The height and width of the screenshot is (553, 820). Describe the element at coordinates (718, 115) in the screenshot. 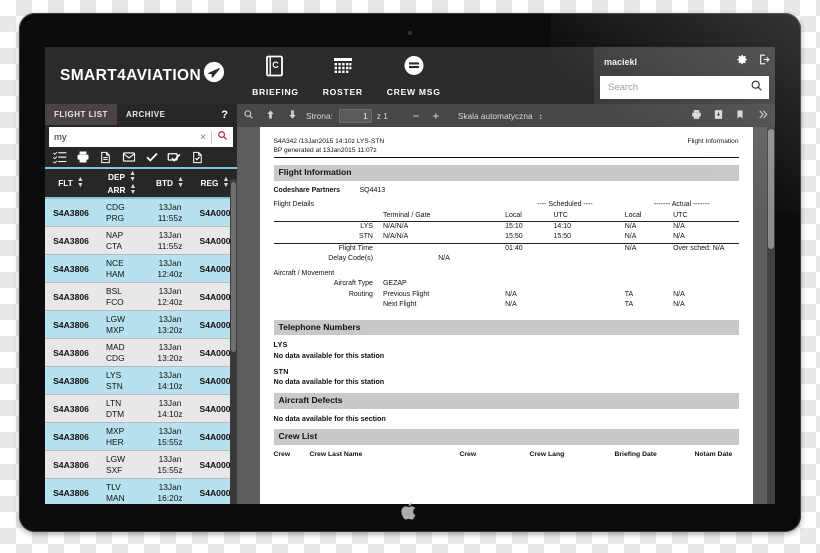

I see `download-icon` at that location.